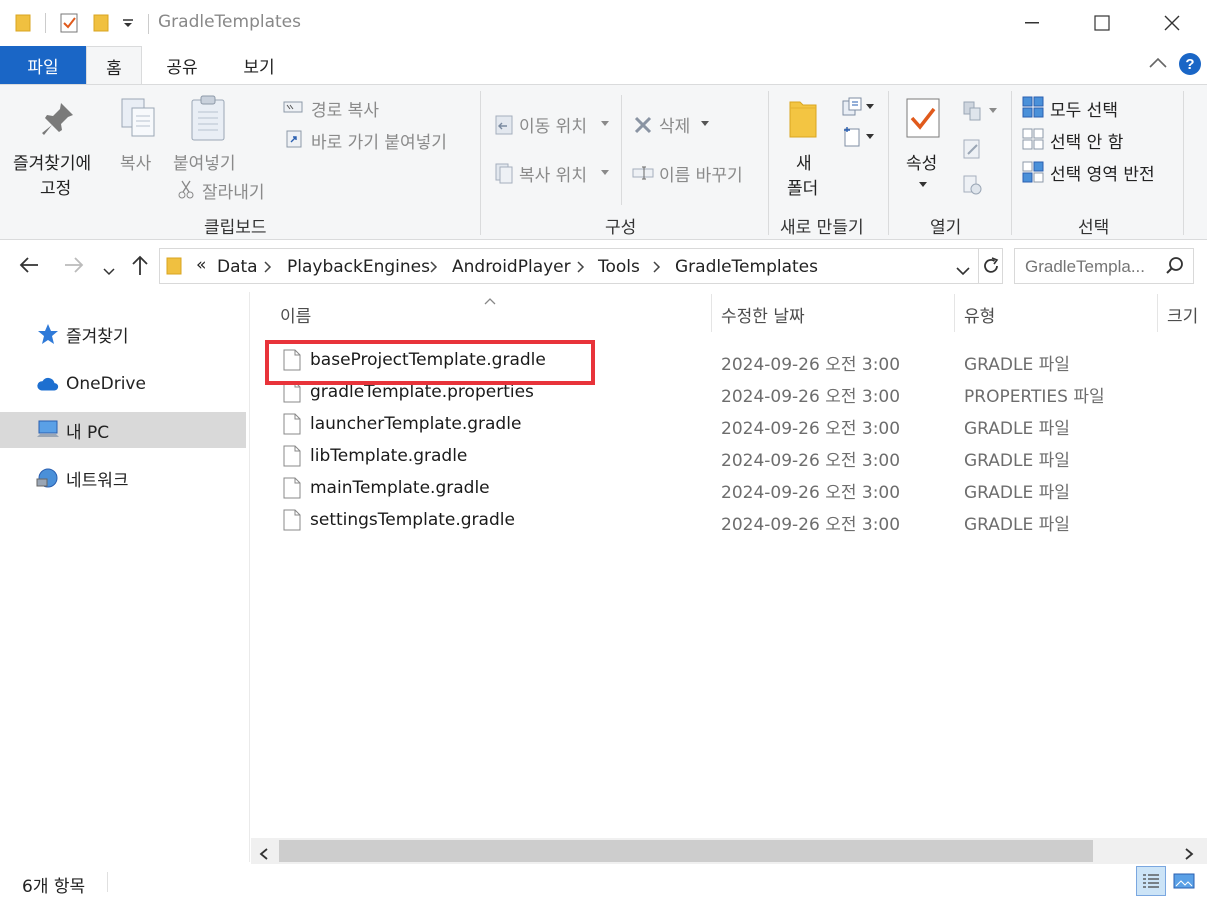 This screenshot has height=900, width=1207. I want to click on close-button, so click(1172, 23).